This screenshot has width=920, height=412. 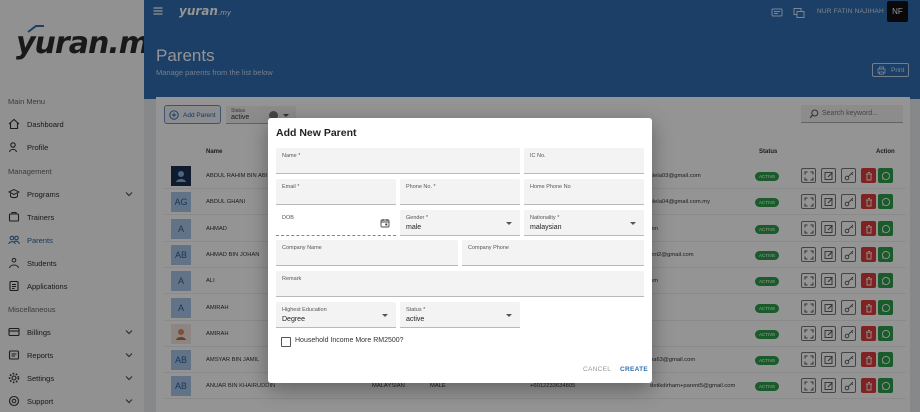 I want to click on highest-education-select: Highest Education Degree, so click(x=336, y=315).